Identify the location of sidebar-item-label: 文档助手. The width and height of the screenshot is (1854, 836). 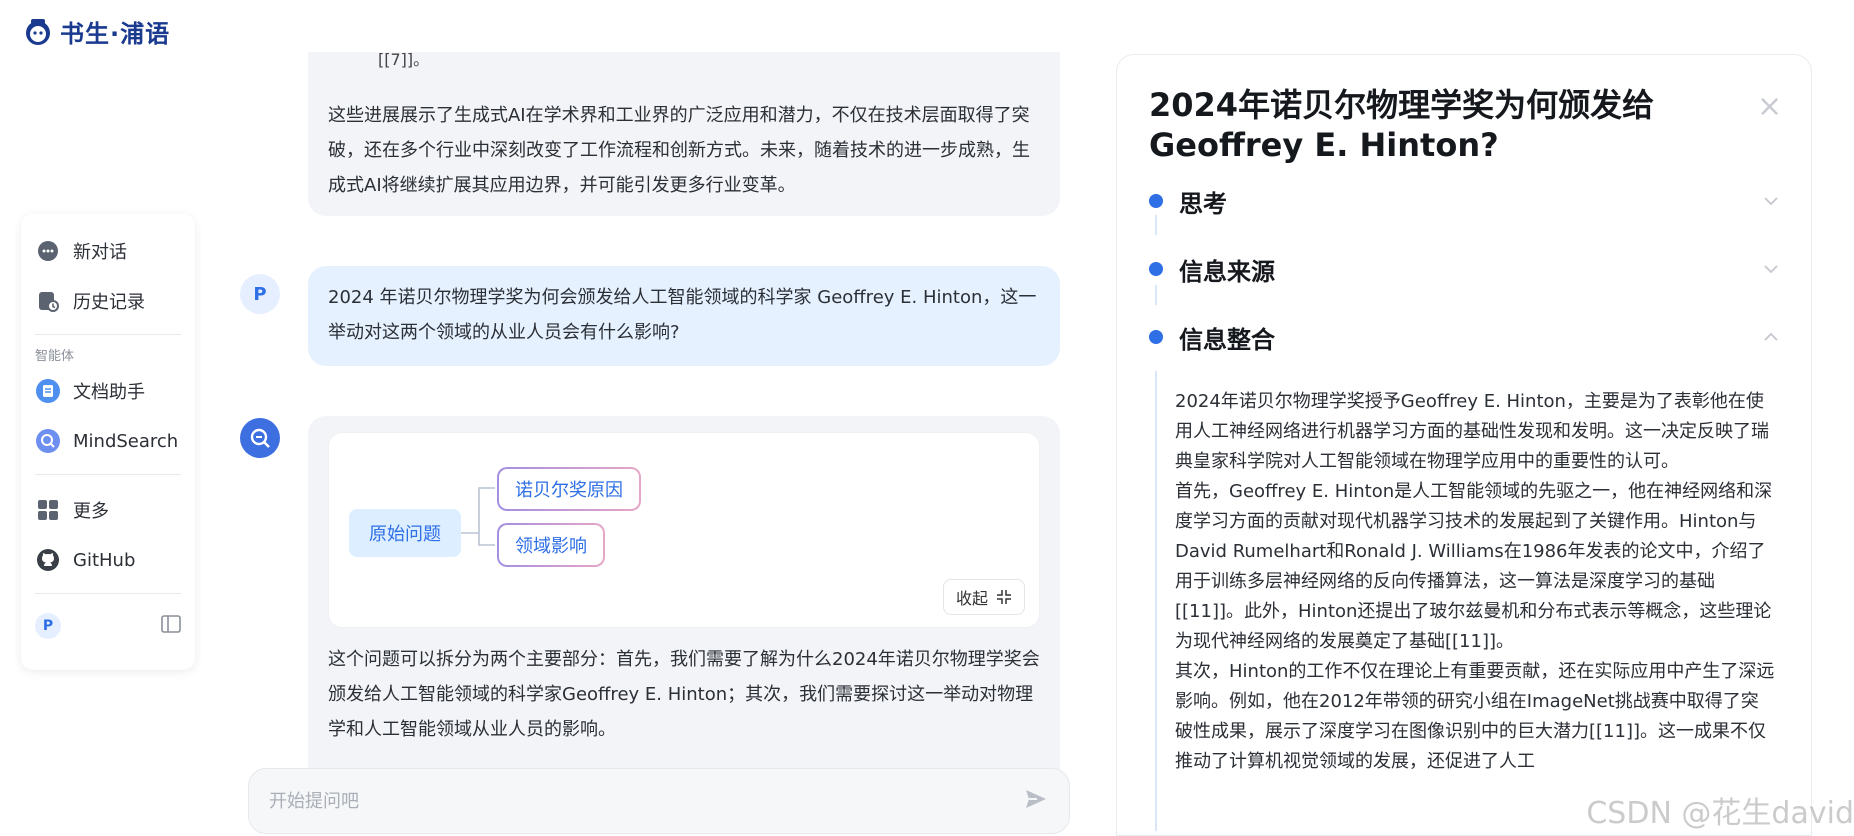
(109, 392).